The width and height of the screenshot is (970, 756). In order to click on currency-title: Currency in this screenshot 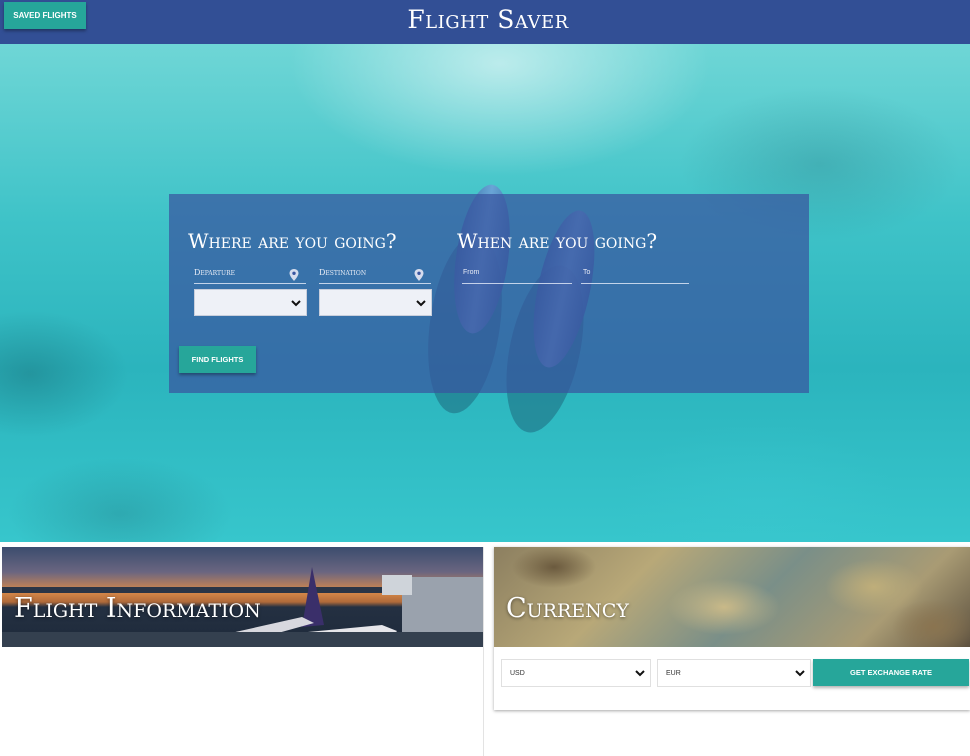, I will do `click(567, 608)`.